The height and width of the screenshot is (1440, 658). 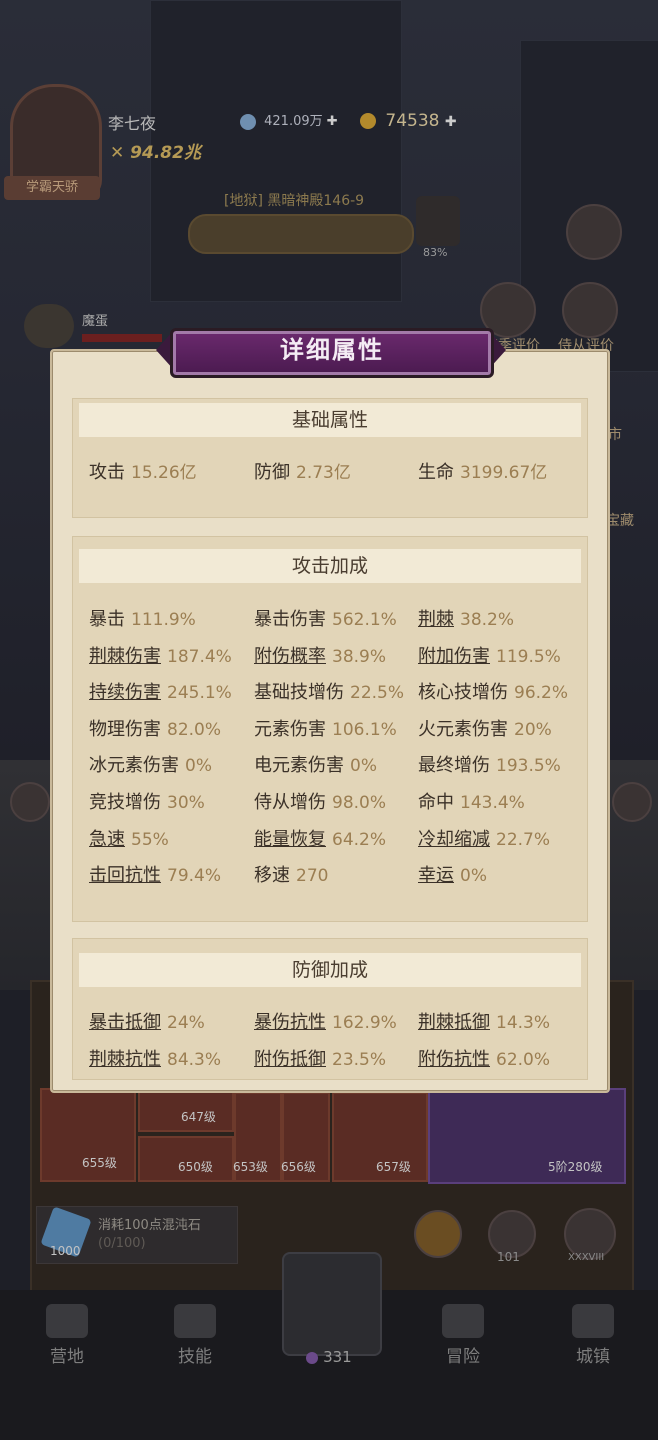 I want to click on stat-item: 荆棘伤害 187.4%, so click(x=160, y=657).